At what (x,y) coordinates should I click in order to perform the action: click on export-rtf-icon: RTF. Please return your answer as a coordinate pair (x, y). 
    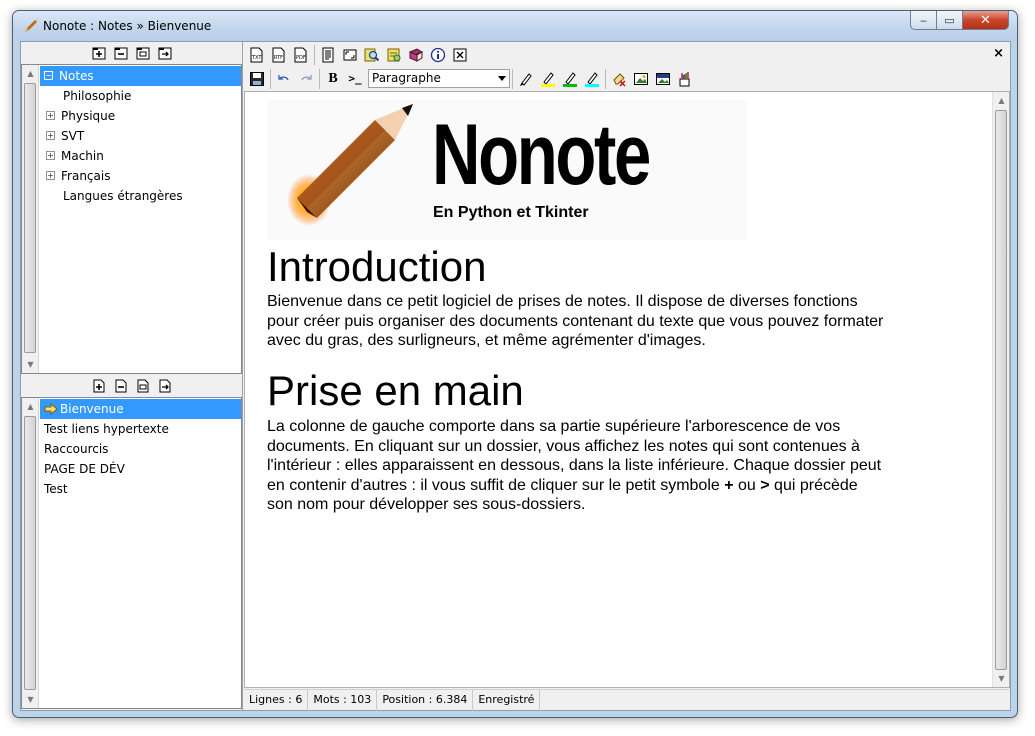
    Looking at the image, I should click on (279, 55).